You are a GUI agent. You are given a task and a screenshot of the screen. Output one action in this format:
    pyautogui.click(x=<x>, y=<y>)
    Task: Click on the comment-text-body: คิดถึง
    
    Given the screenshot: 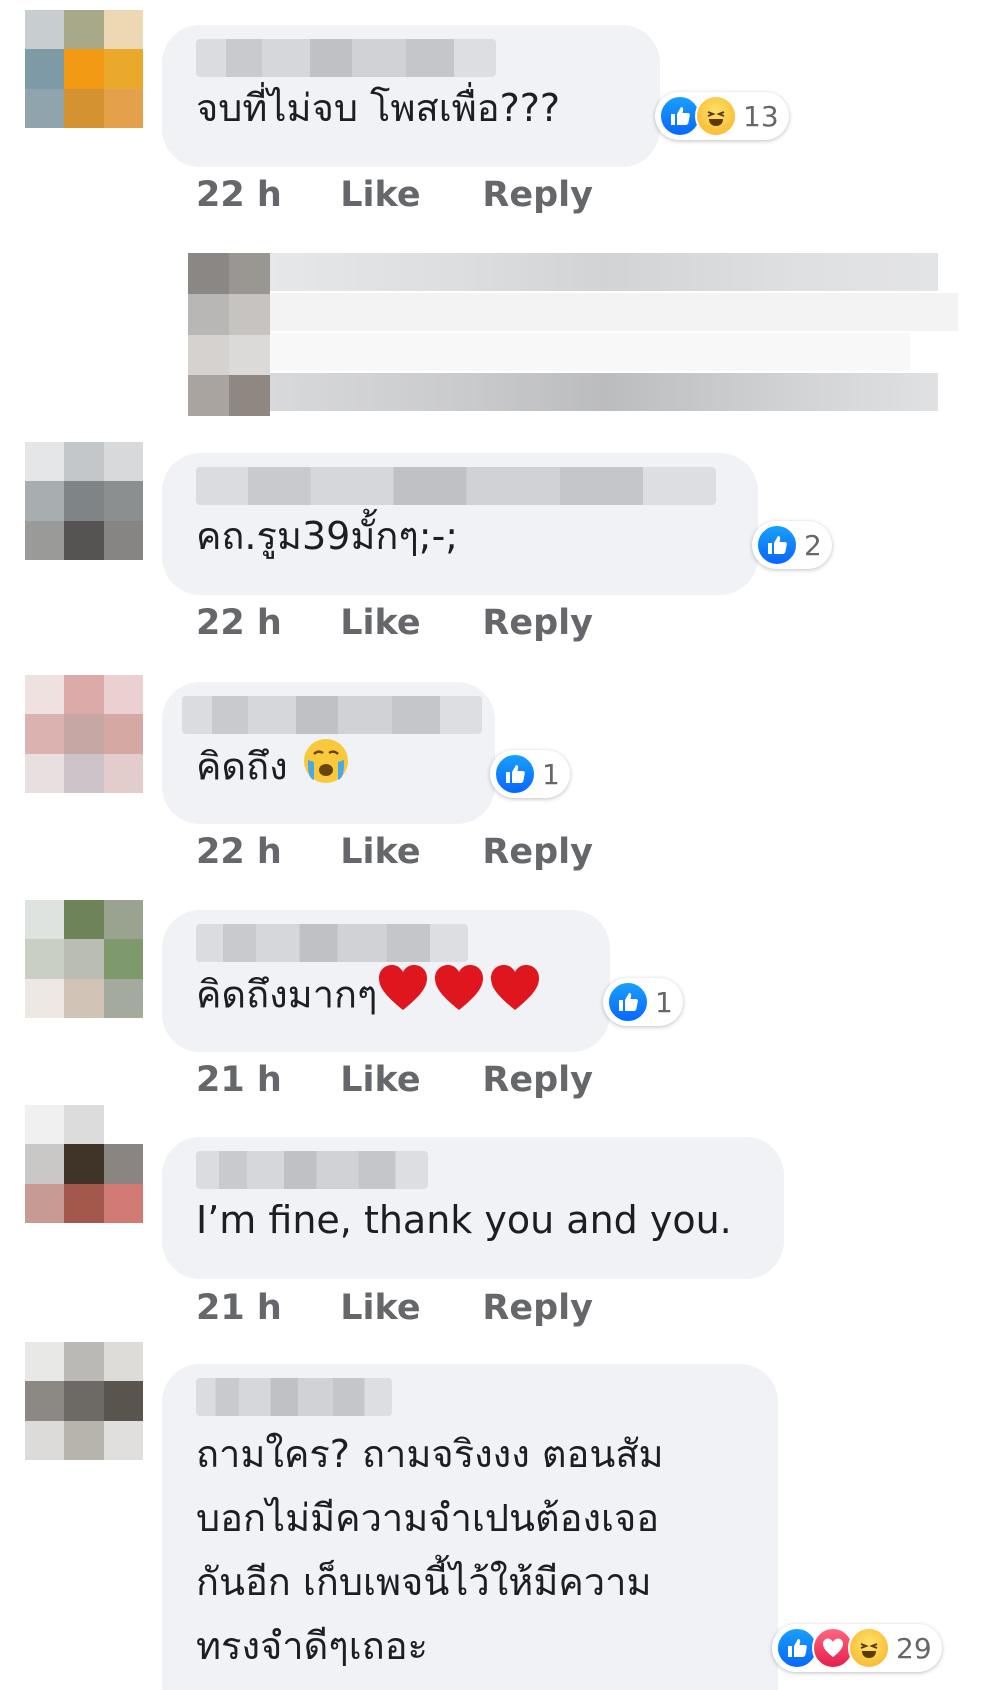 What is the action you would take?
    pyautogui.click(x=242, y=766)
    